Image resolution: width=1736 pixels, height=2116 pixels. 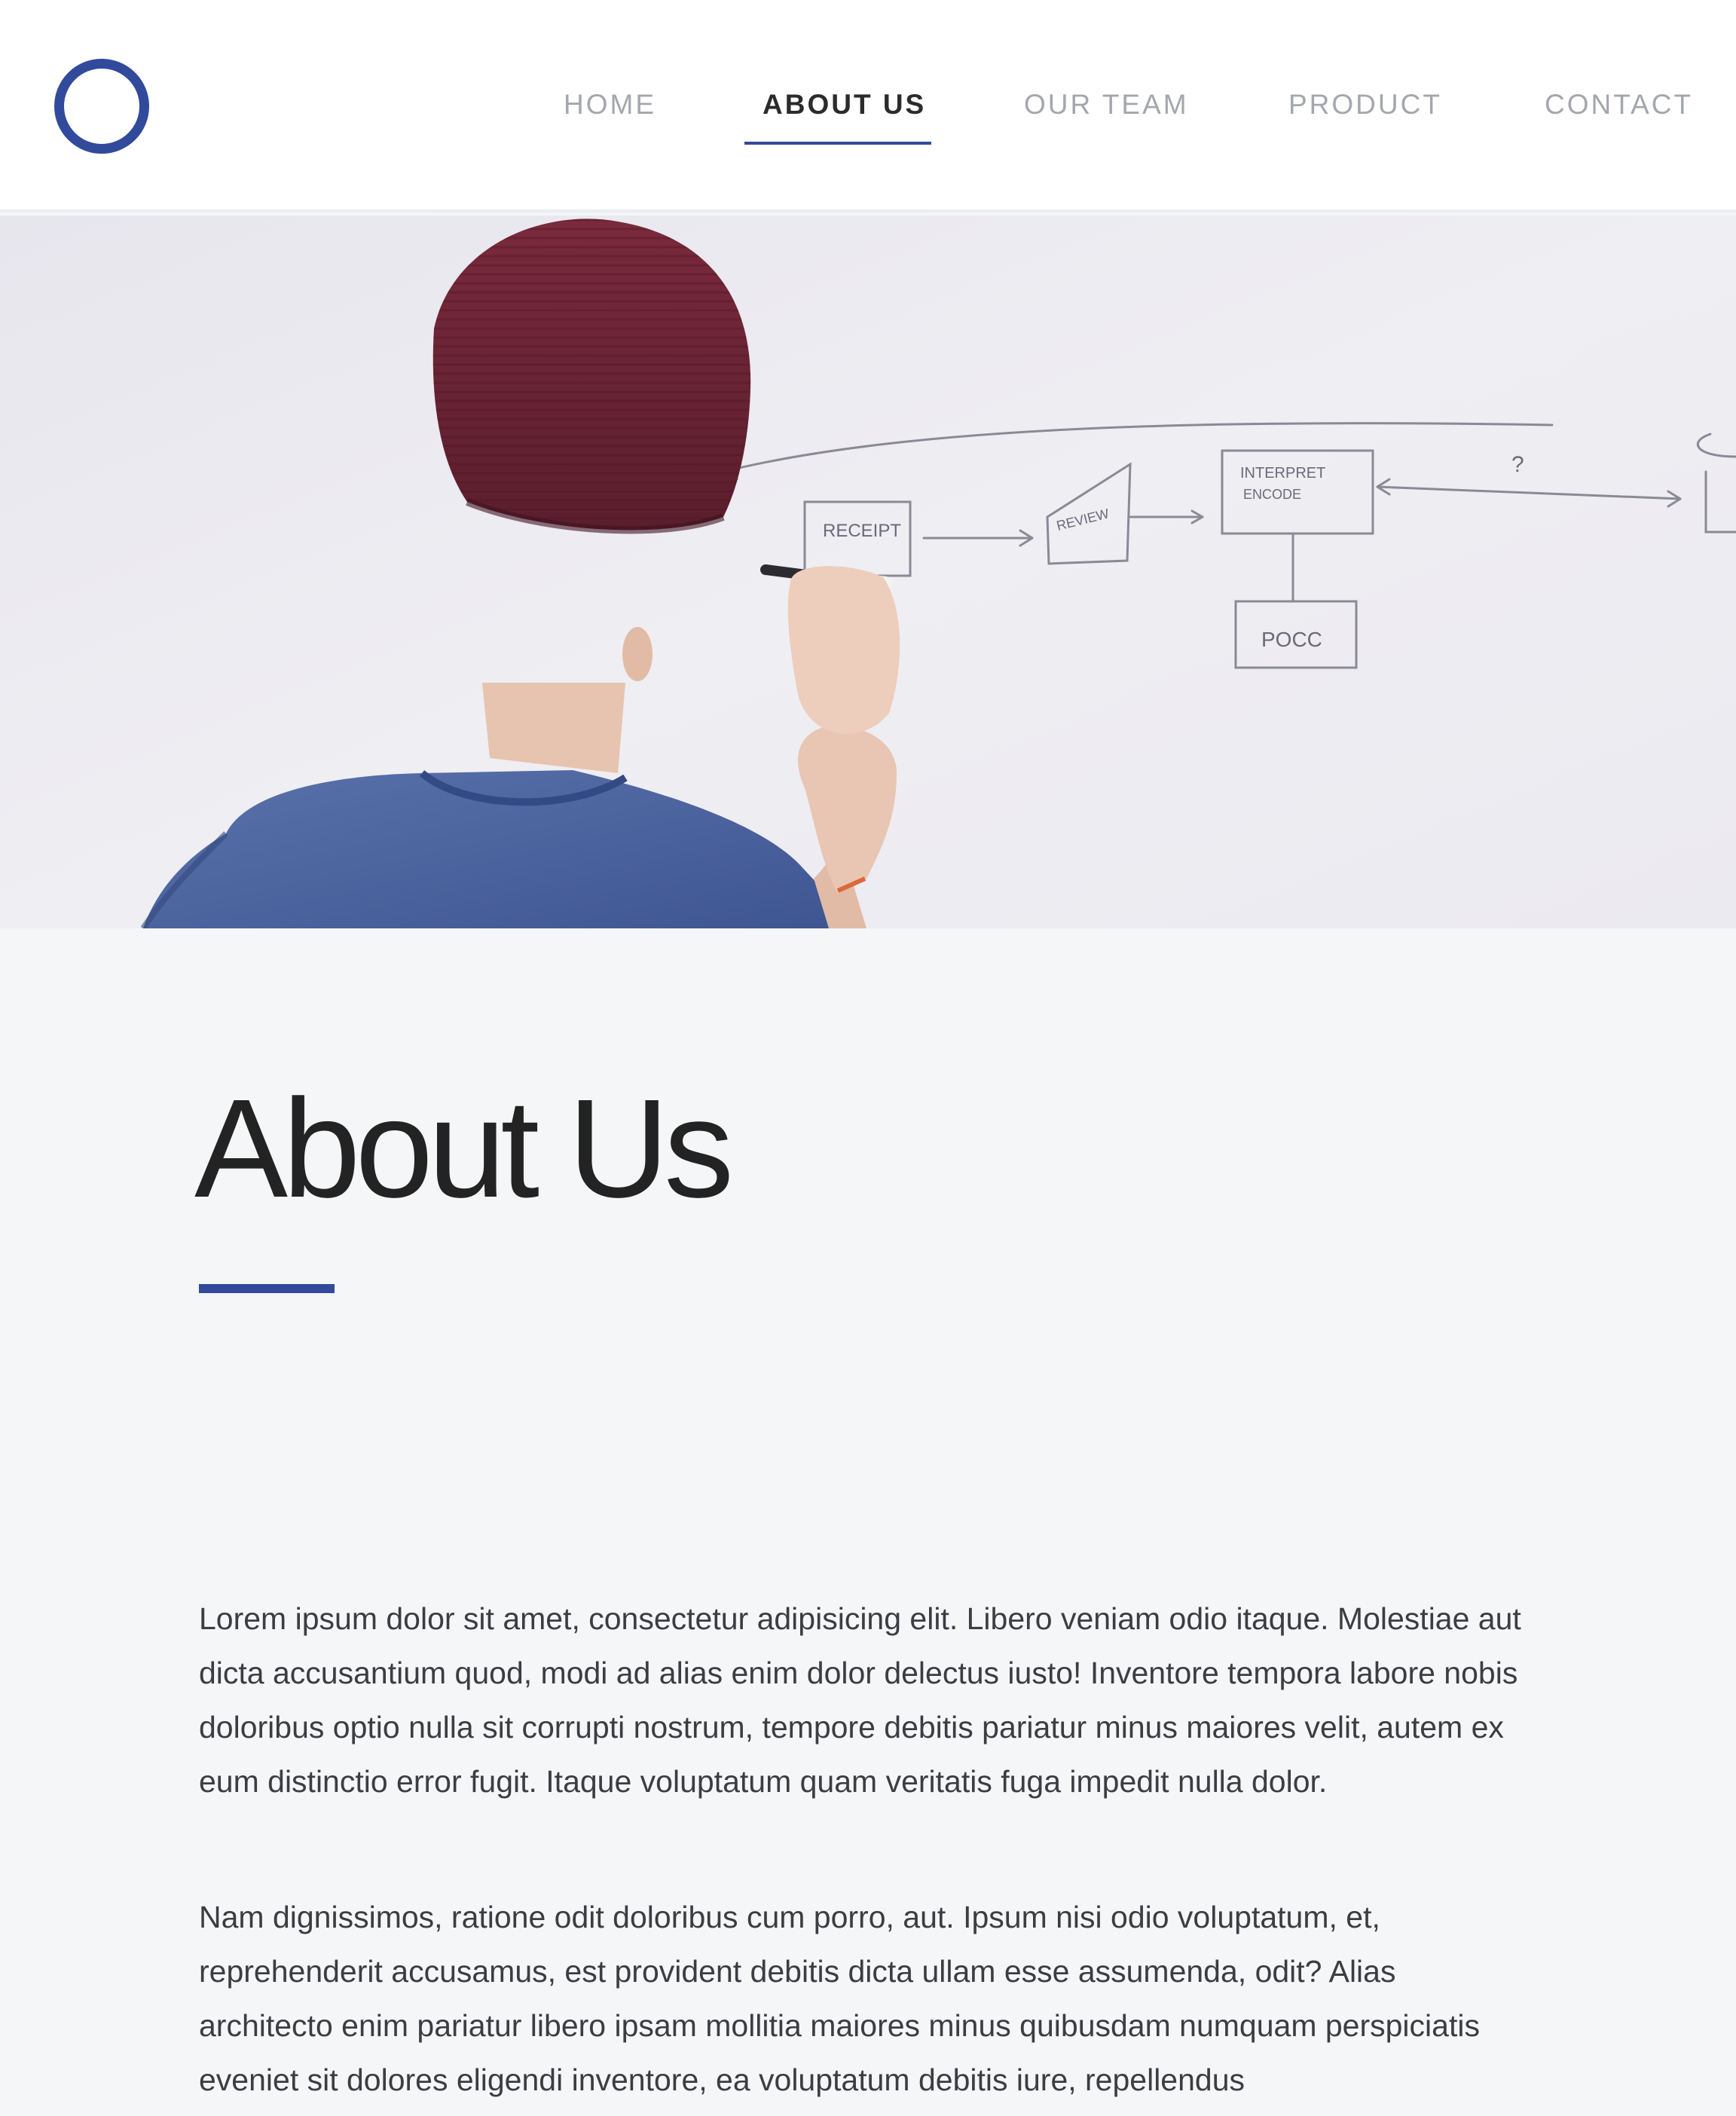 What do you see at coordinates (464, 1149) in the screenshot?
I see `page-title: About Us` at bounding box center [464, 1149].